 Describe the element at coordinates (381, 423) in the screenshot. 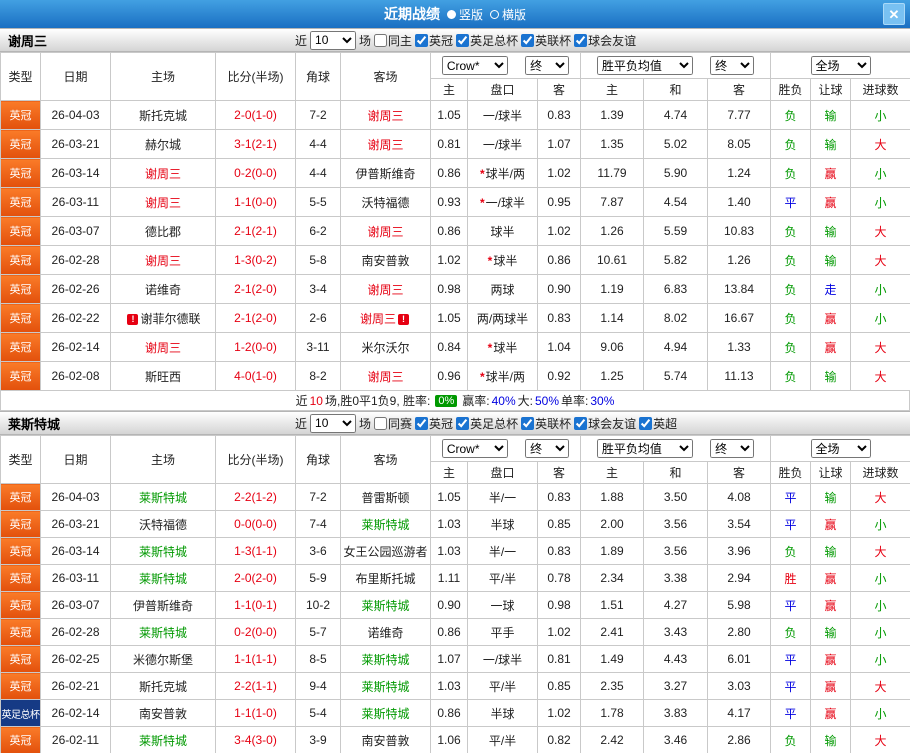

I see `same-competition-checkbox-input` at that location.